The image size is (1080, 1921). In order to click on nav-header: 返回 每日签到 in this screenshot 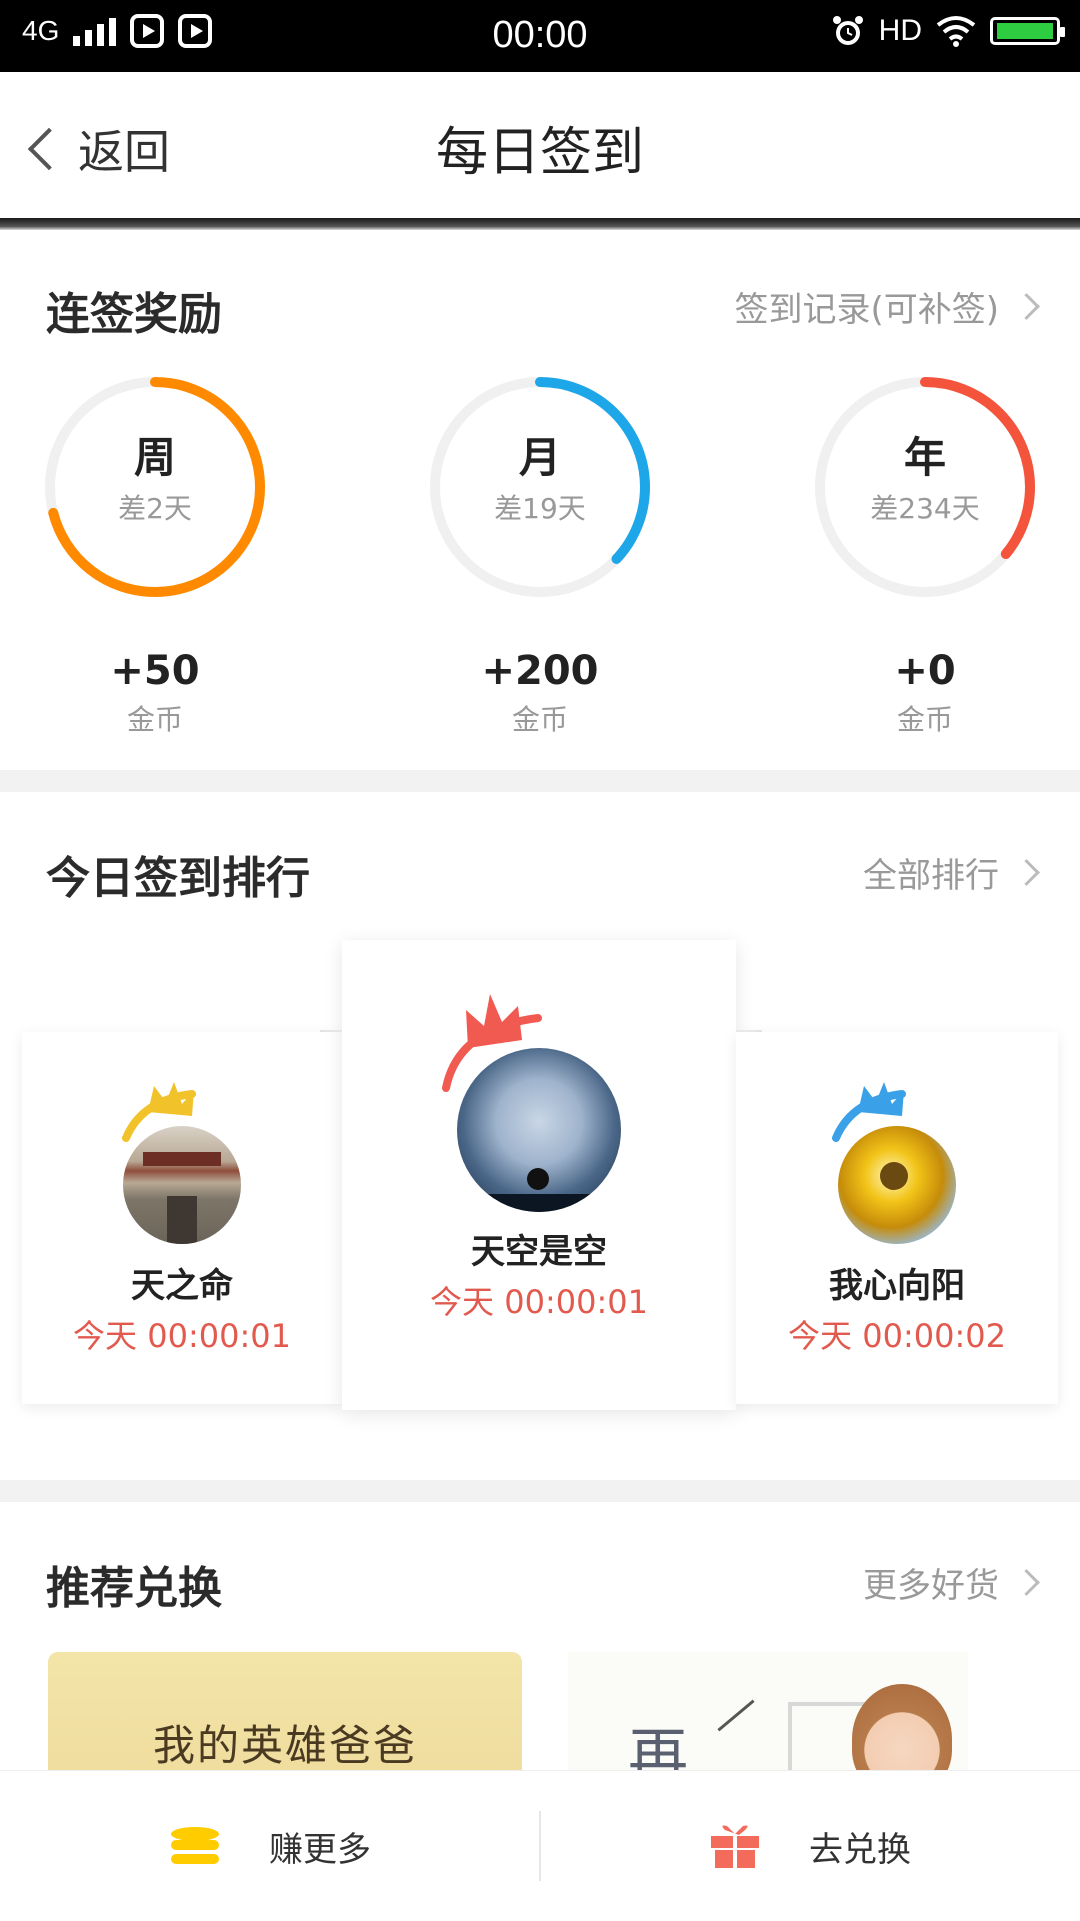, I will do `click(540, 145)`.